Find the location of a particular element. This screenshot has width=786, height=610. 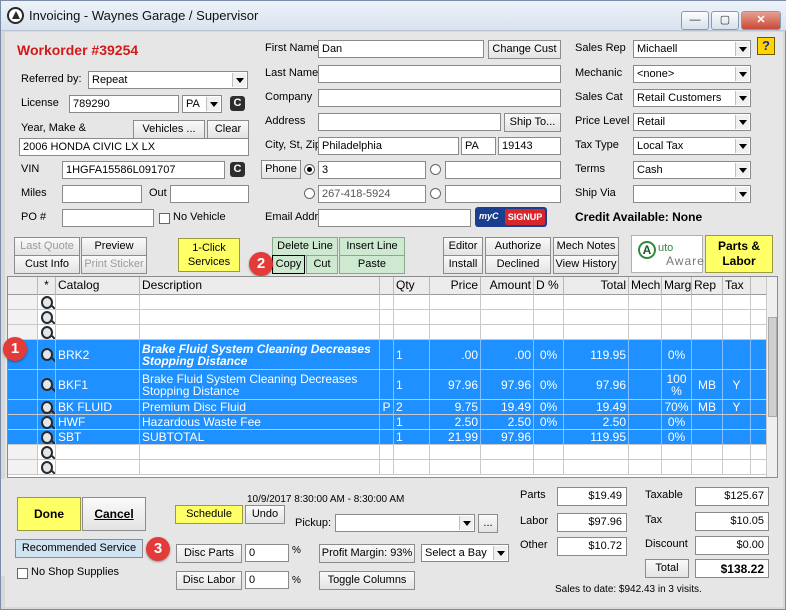

col-total: Total is located at coordinates (596, 286).